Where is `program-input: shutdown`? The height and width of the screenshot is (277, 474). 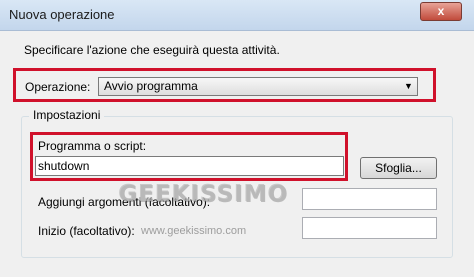 program-input: shutdown is located at coordinates (189, 166).